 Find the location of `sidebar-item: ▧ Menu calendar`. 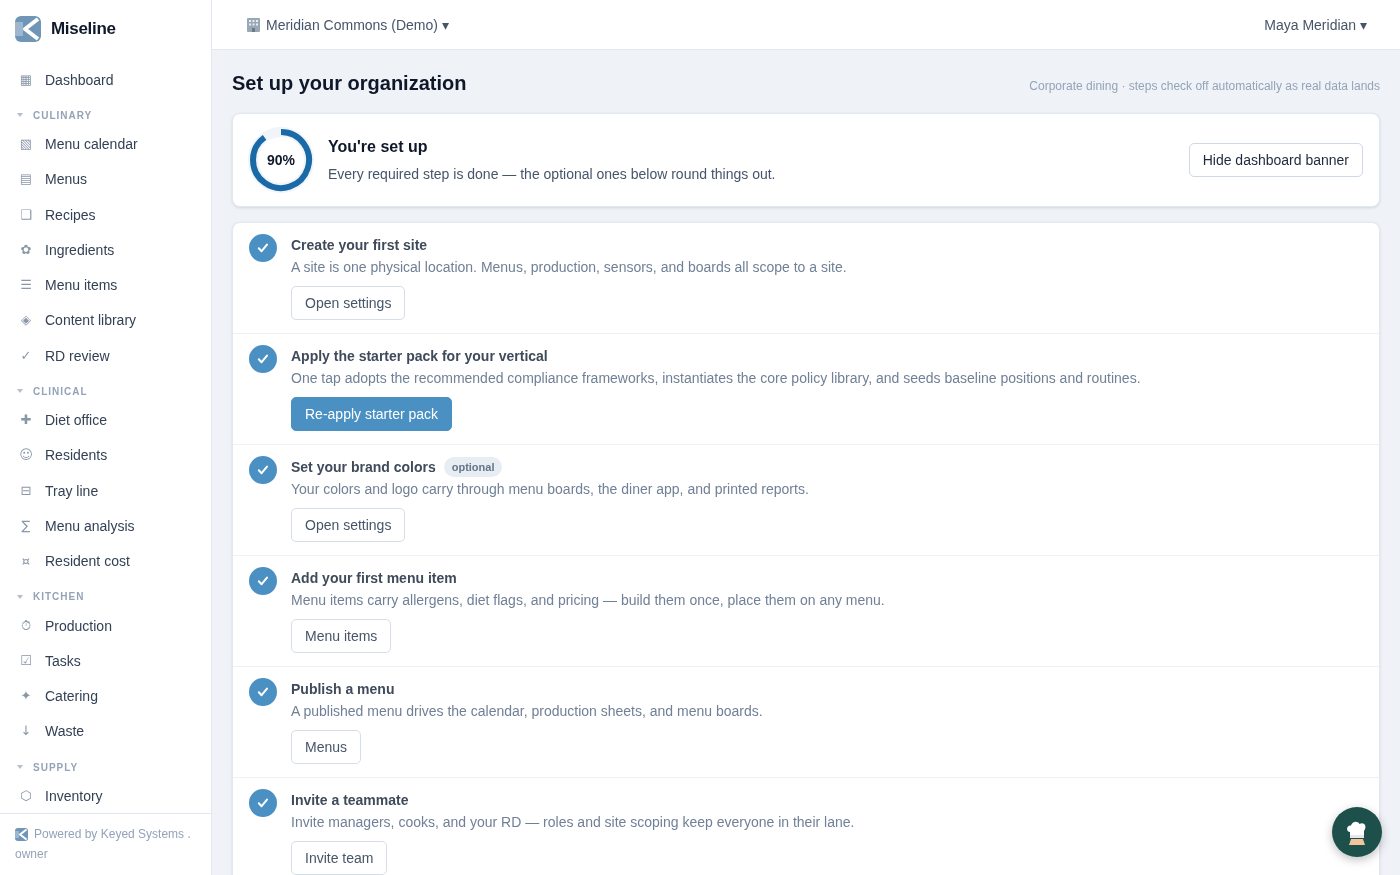

sidebar-item: ▧ Menu calendar is located at coordinates (101, 144).